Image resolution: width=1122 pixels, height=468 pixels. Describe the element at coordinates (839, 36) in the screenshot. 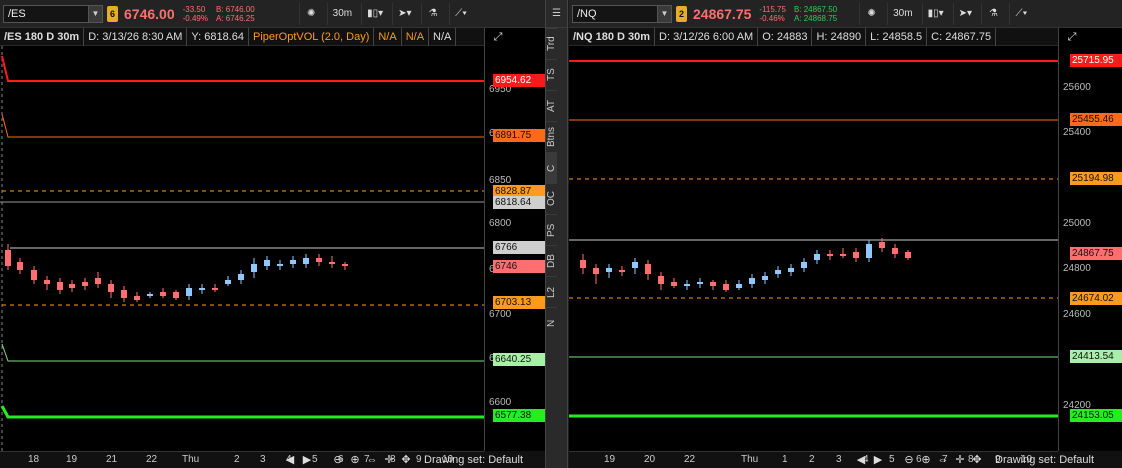

I see `high-value: H: 24890` at that location.